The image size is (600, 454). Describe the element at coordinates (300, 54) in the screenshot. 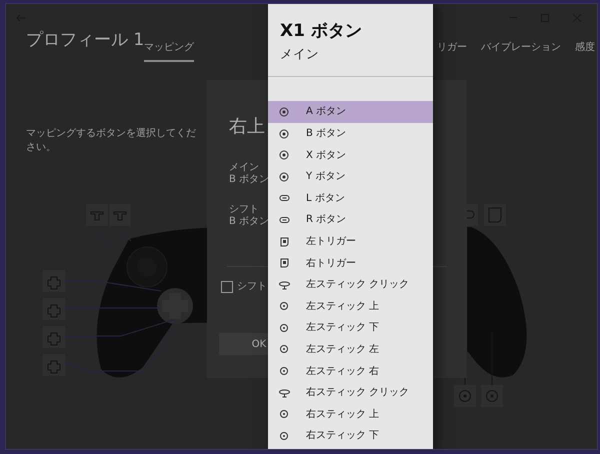

I see `menu-subtitle: メイン` at that location.